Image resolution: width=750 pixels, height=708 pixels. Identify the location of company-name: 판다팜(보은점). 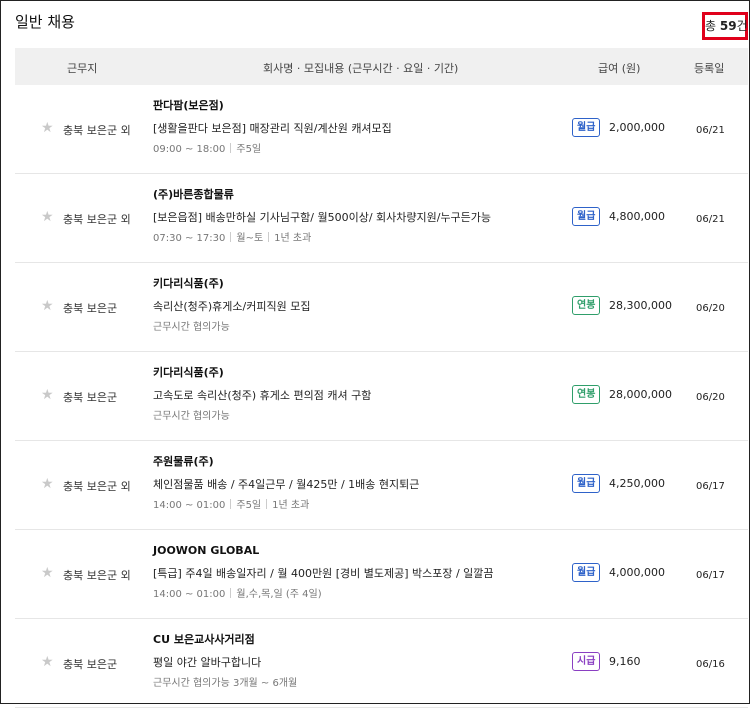
(363, 106).